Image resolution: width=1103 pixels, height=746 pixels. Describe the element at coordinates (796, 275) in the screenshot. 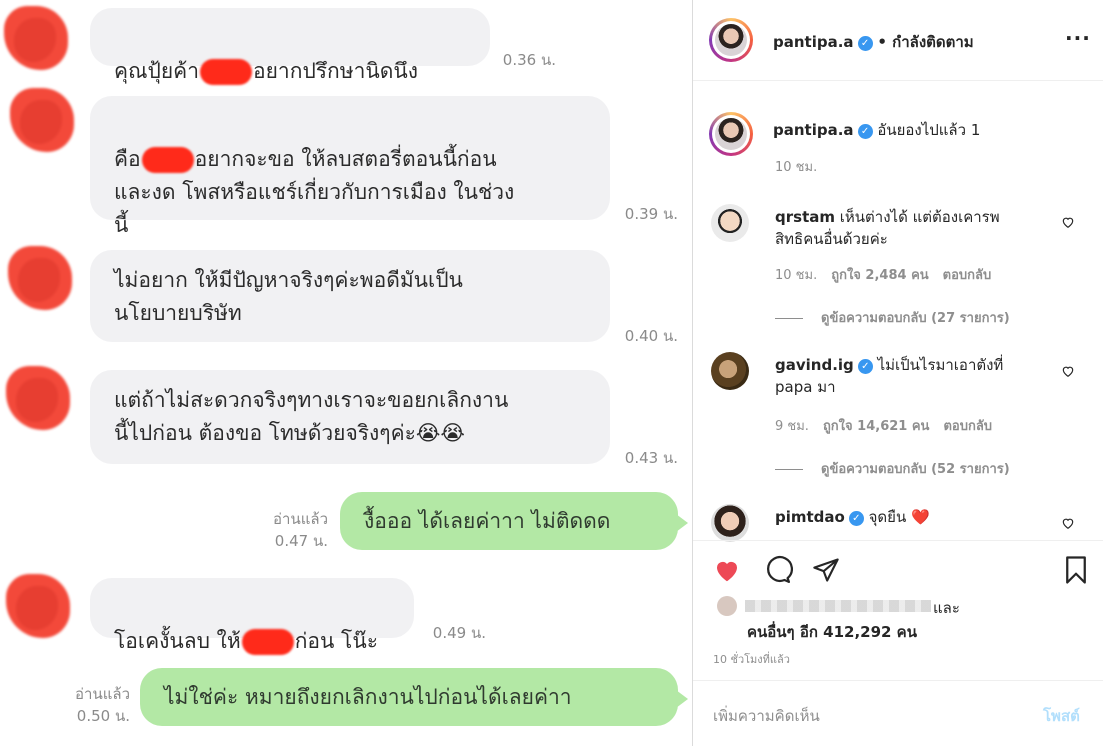

I see `comment-time: 10 ชม.` at that location.